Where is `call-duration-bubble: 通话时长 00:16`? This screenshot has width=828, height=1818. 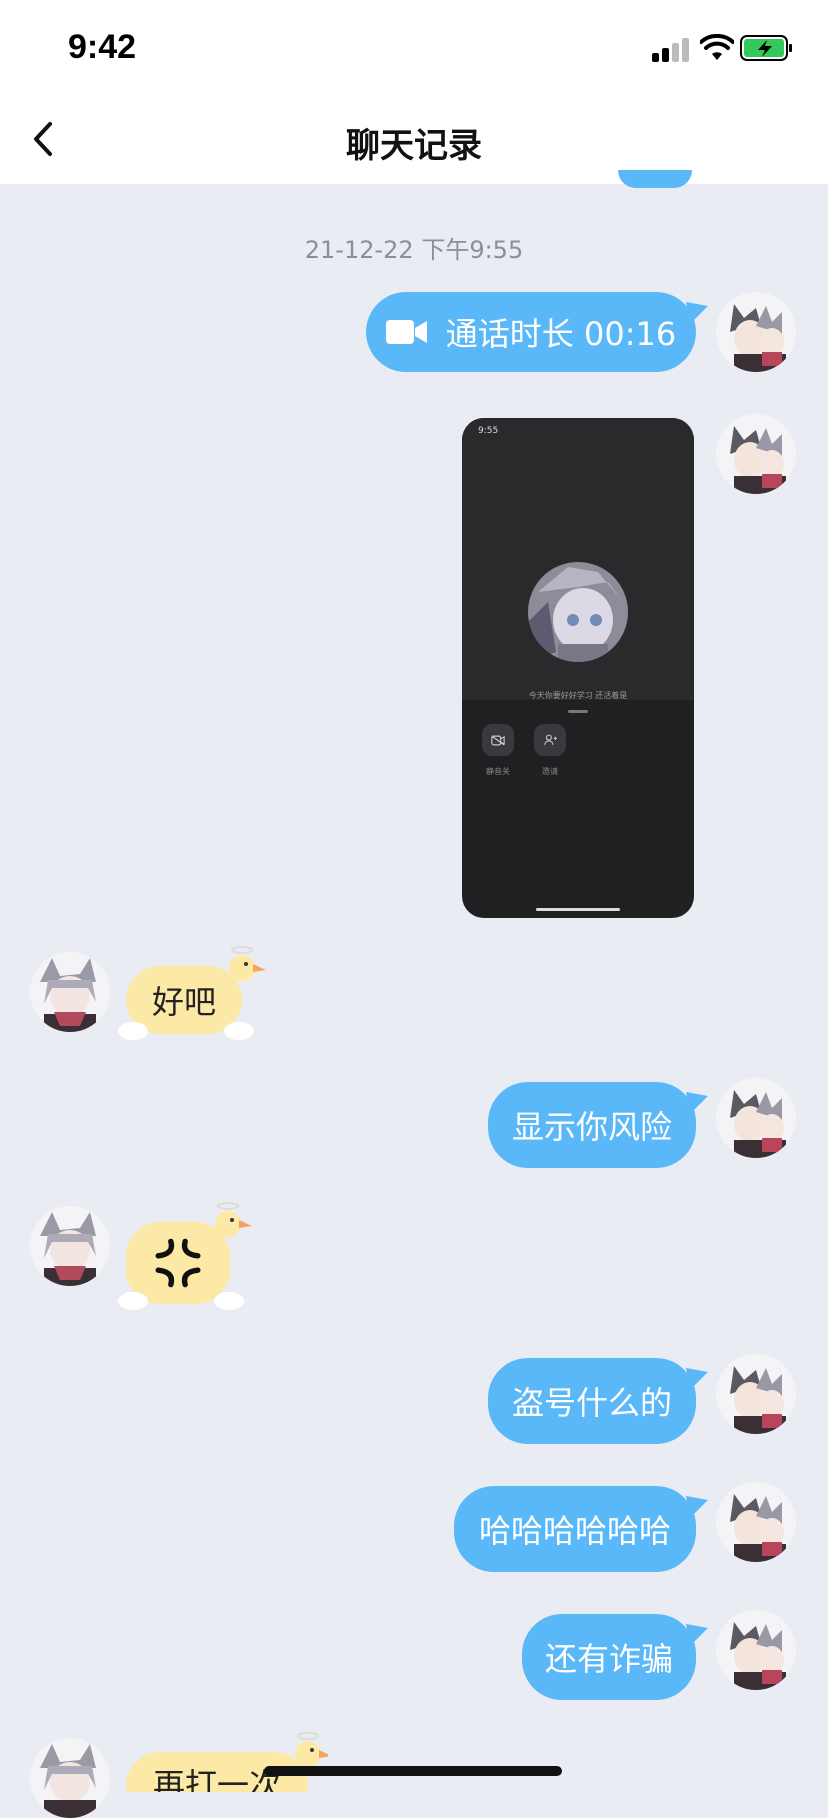 call-duration-bubble: 通话时长 00:16 is located at coordinates (537, 332).